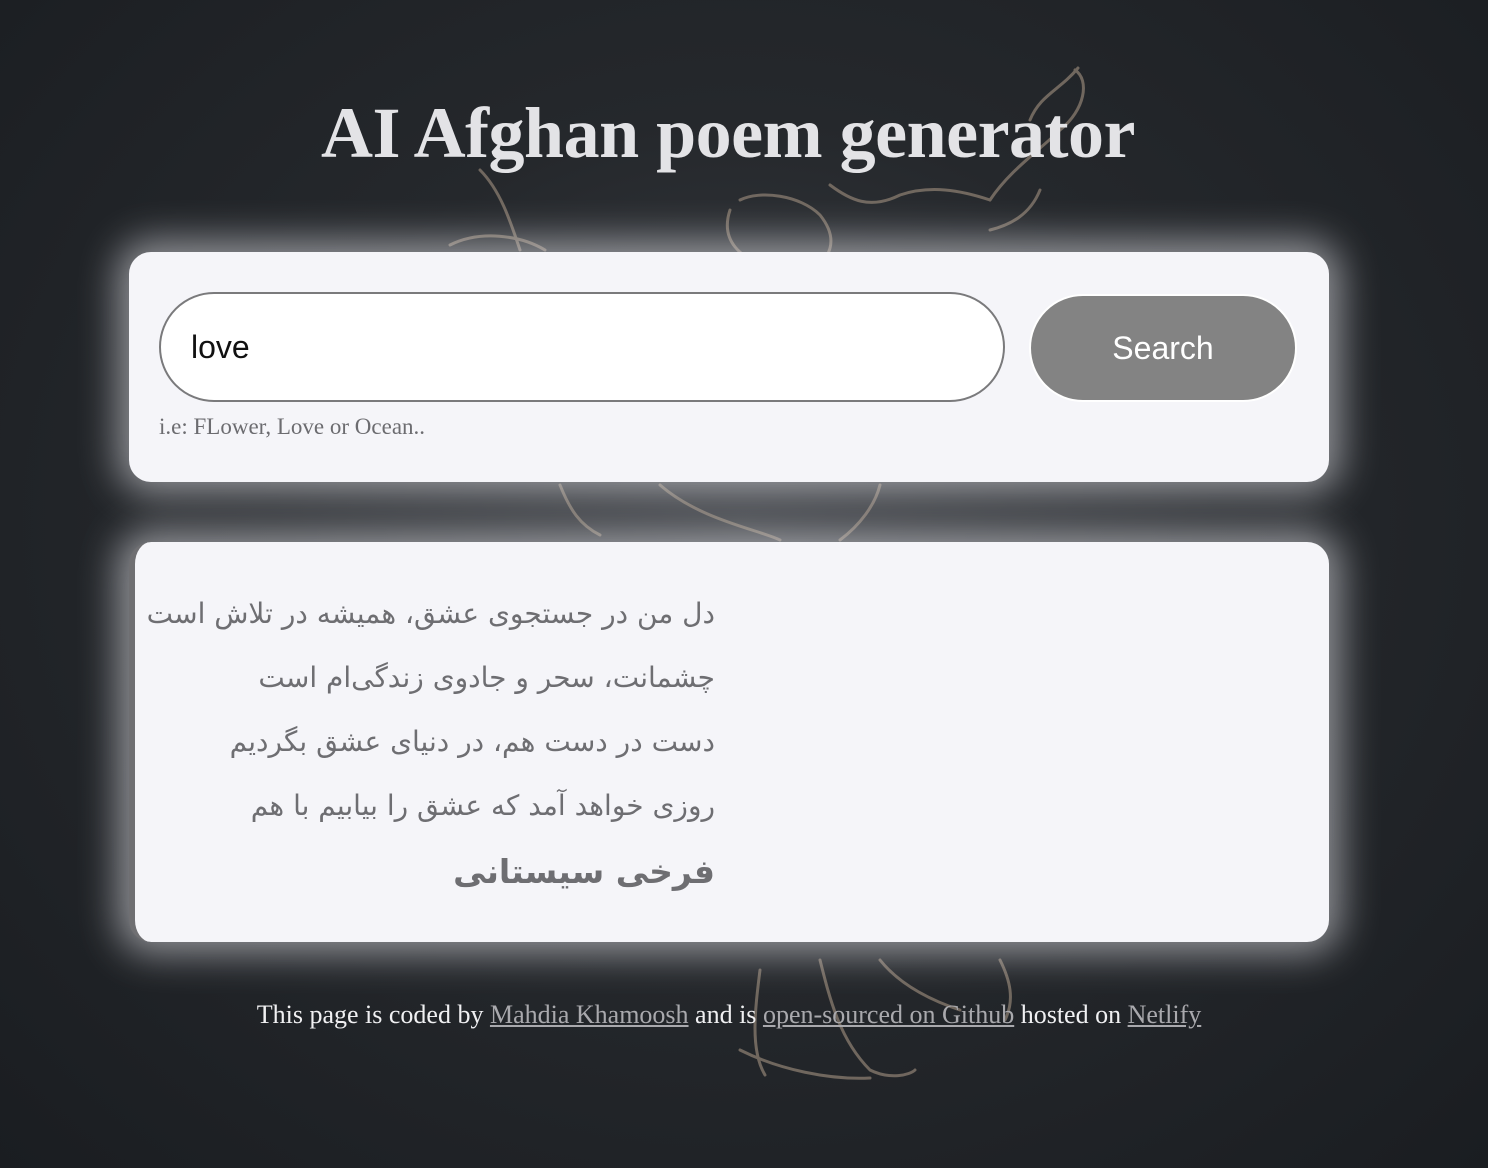  I want to click on poem-line: چشمانت، سحر و جادوی زندگی‌ام است, so click(486, 677).